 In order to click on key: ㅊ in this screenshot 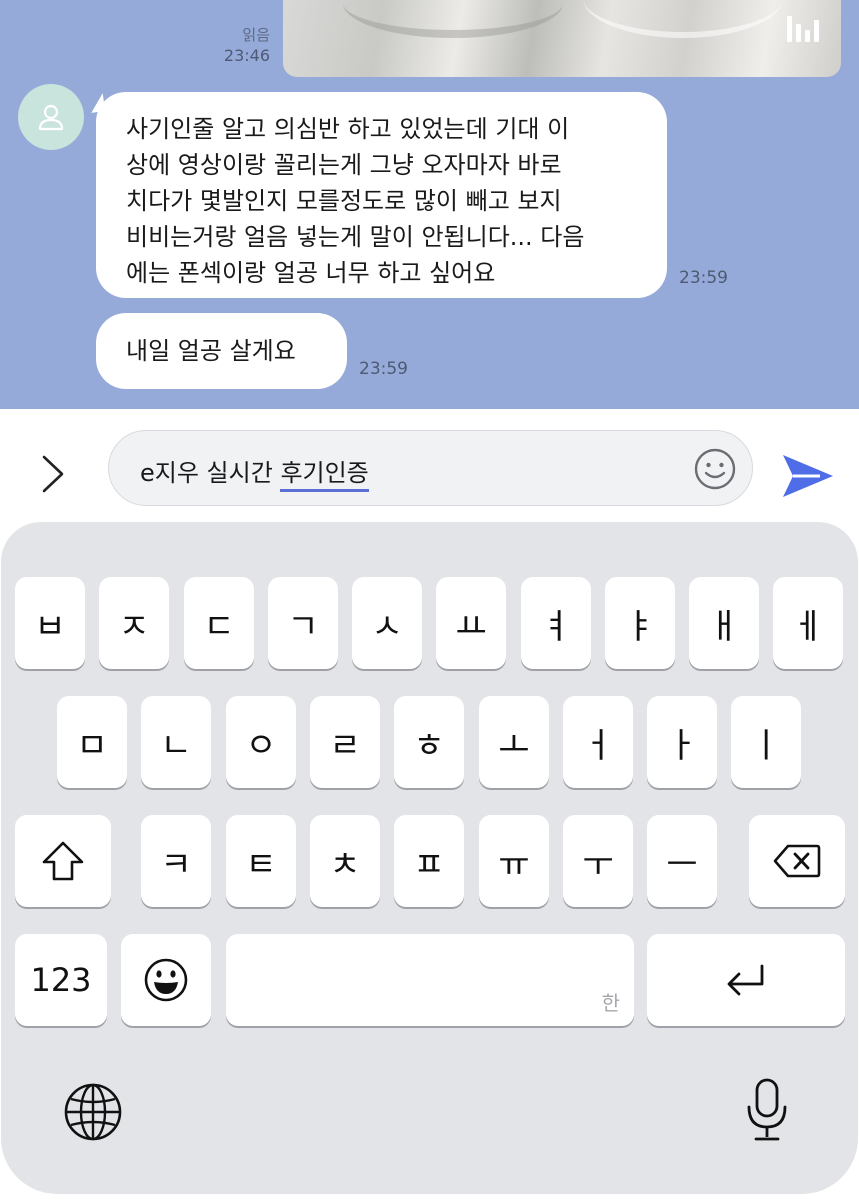, I will do `click(345, 861)`.